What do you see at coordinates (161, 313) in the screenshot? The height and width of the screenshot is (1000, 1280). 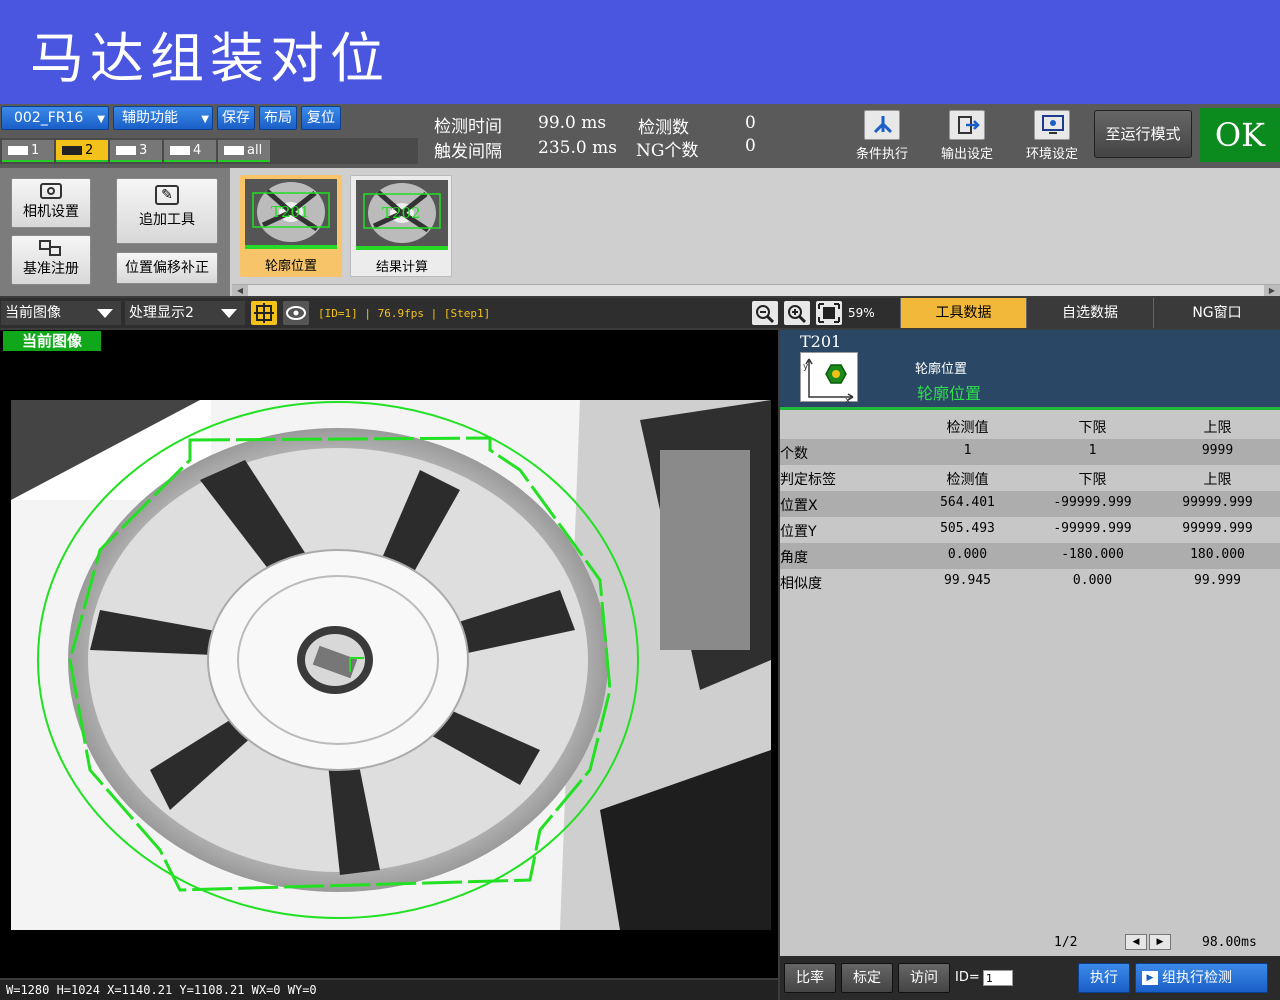 I see `display-select-label: 处理显示2` at bounding box center [161, 313].